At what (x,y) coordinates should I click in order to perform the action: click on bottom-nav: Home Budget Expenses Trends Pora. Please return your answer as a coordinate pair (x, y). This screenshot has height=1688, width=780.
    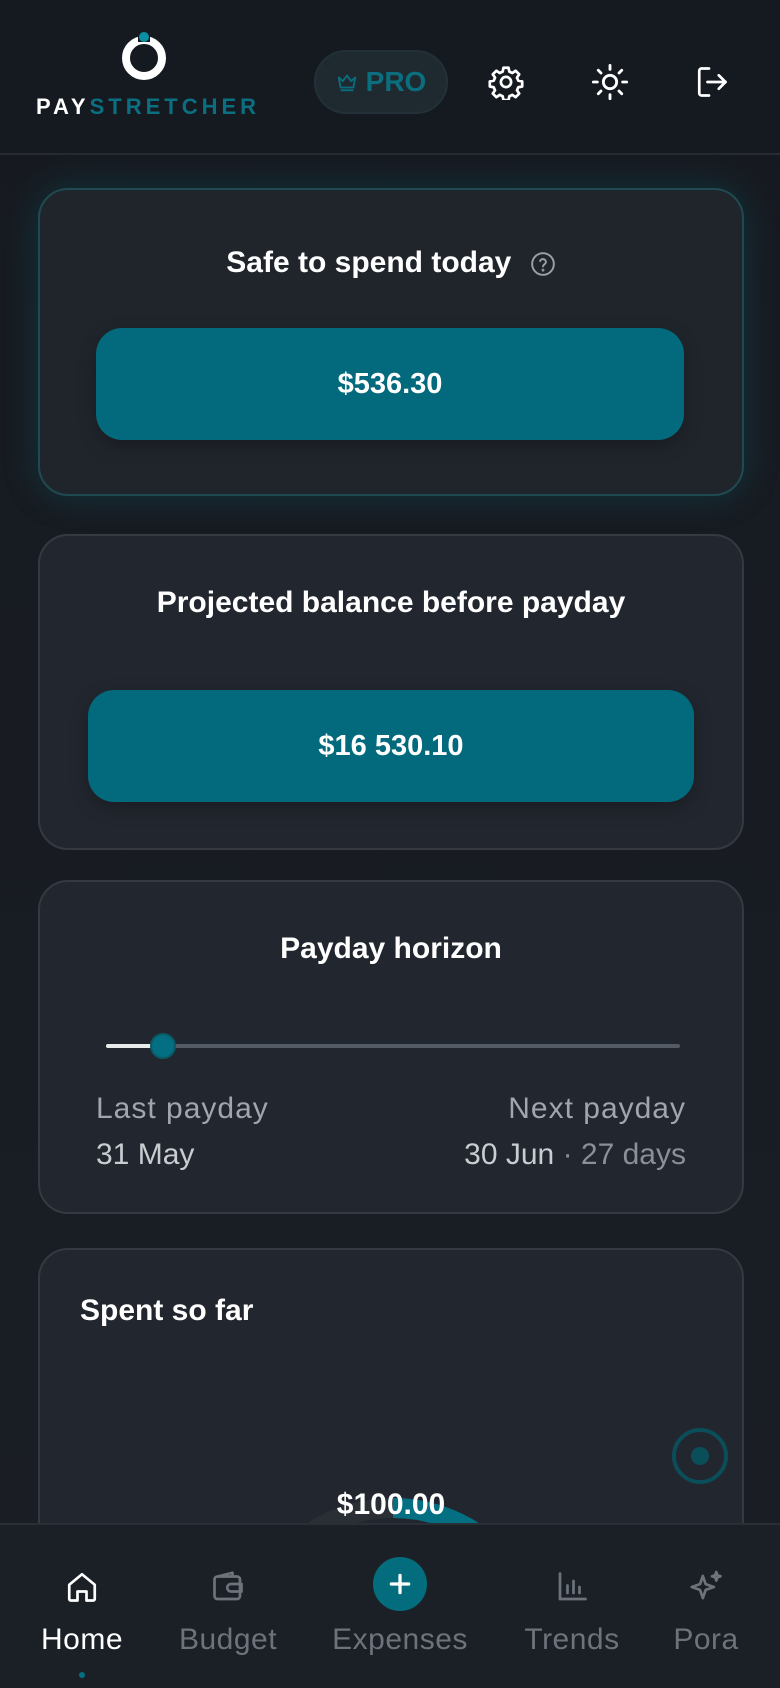
    Looking at the image, I should click on (390, 1605).